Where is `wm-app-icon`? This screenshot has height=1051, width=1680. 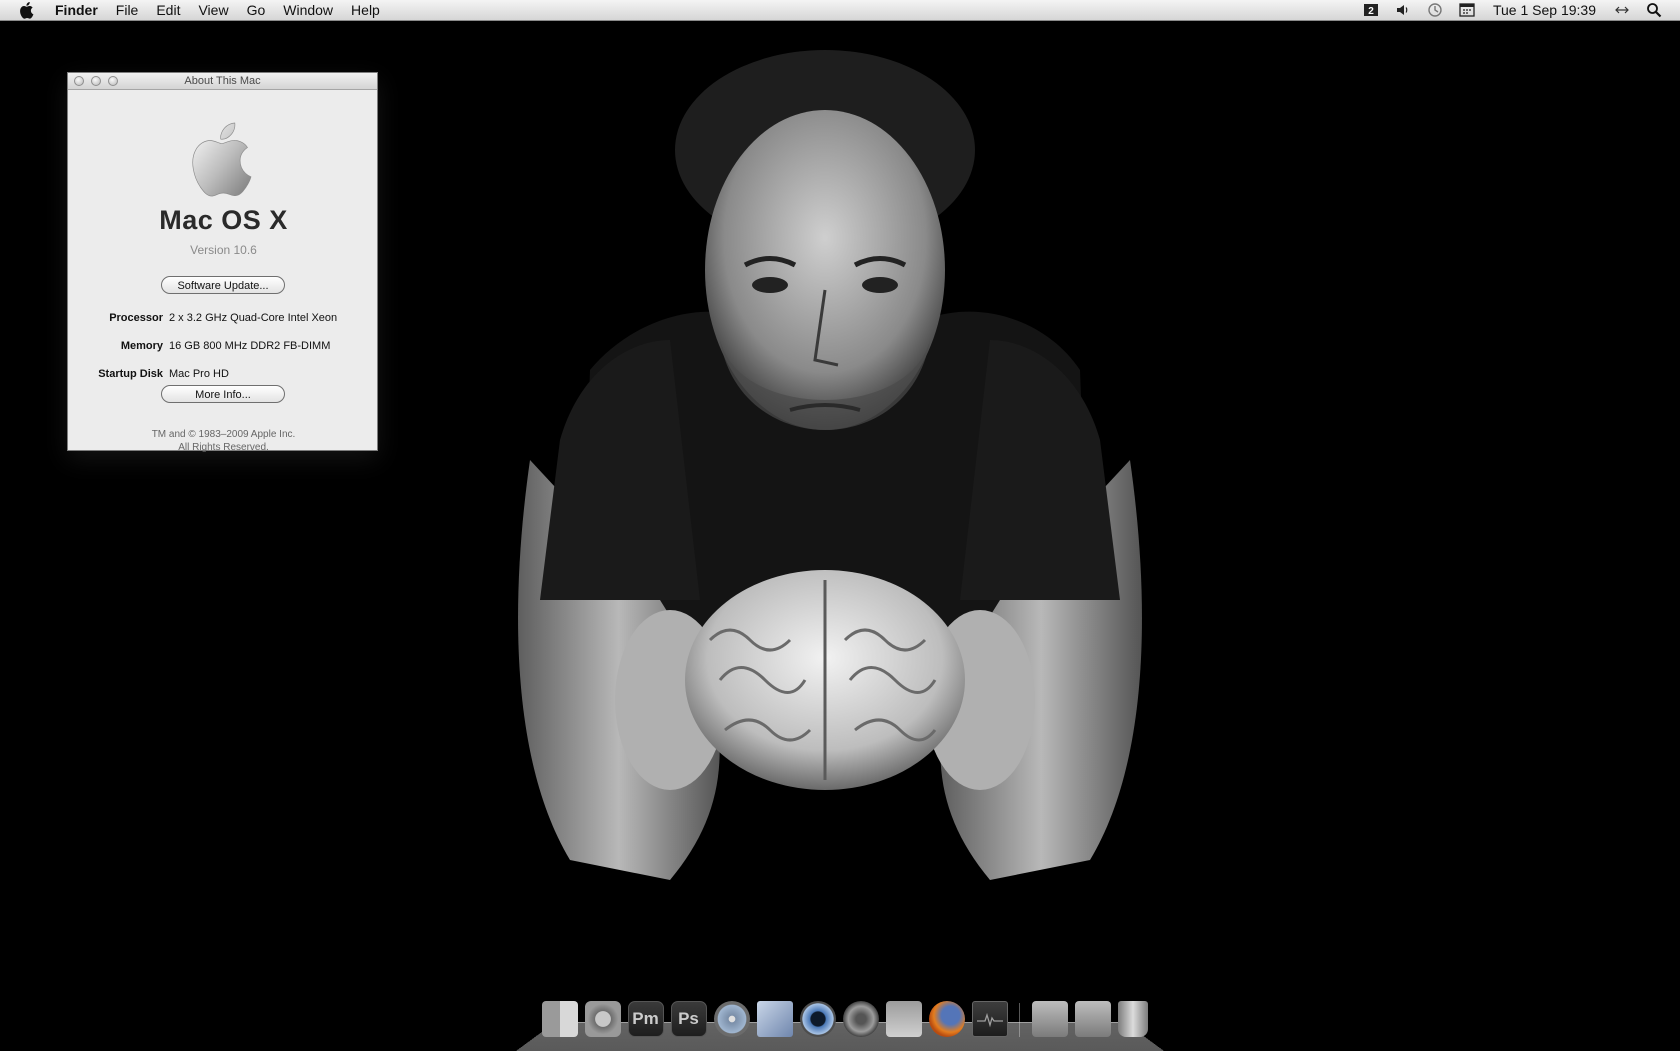
wm-app-icon is located at coordinates (903, 1019).